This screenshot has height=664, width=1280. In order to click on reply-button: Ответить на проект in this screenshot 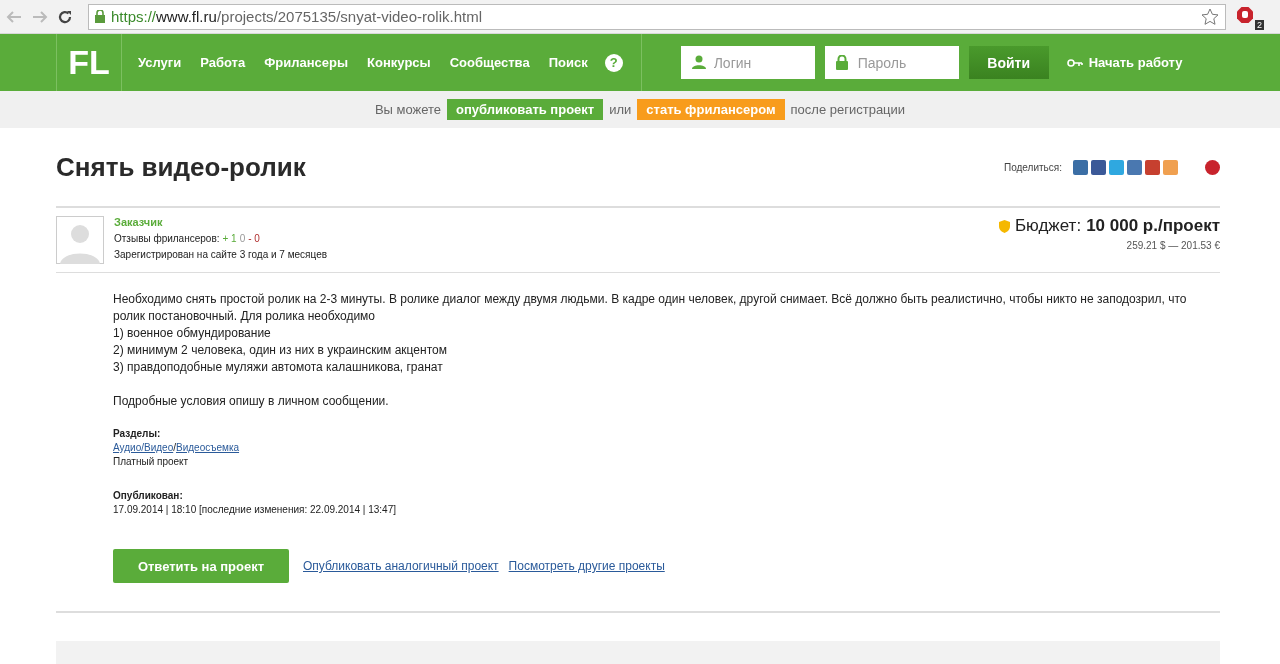, I will do `click(201, 566)`.